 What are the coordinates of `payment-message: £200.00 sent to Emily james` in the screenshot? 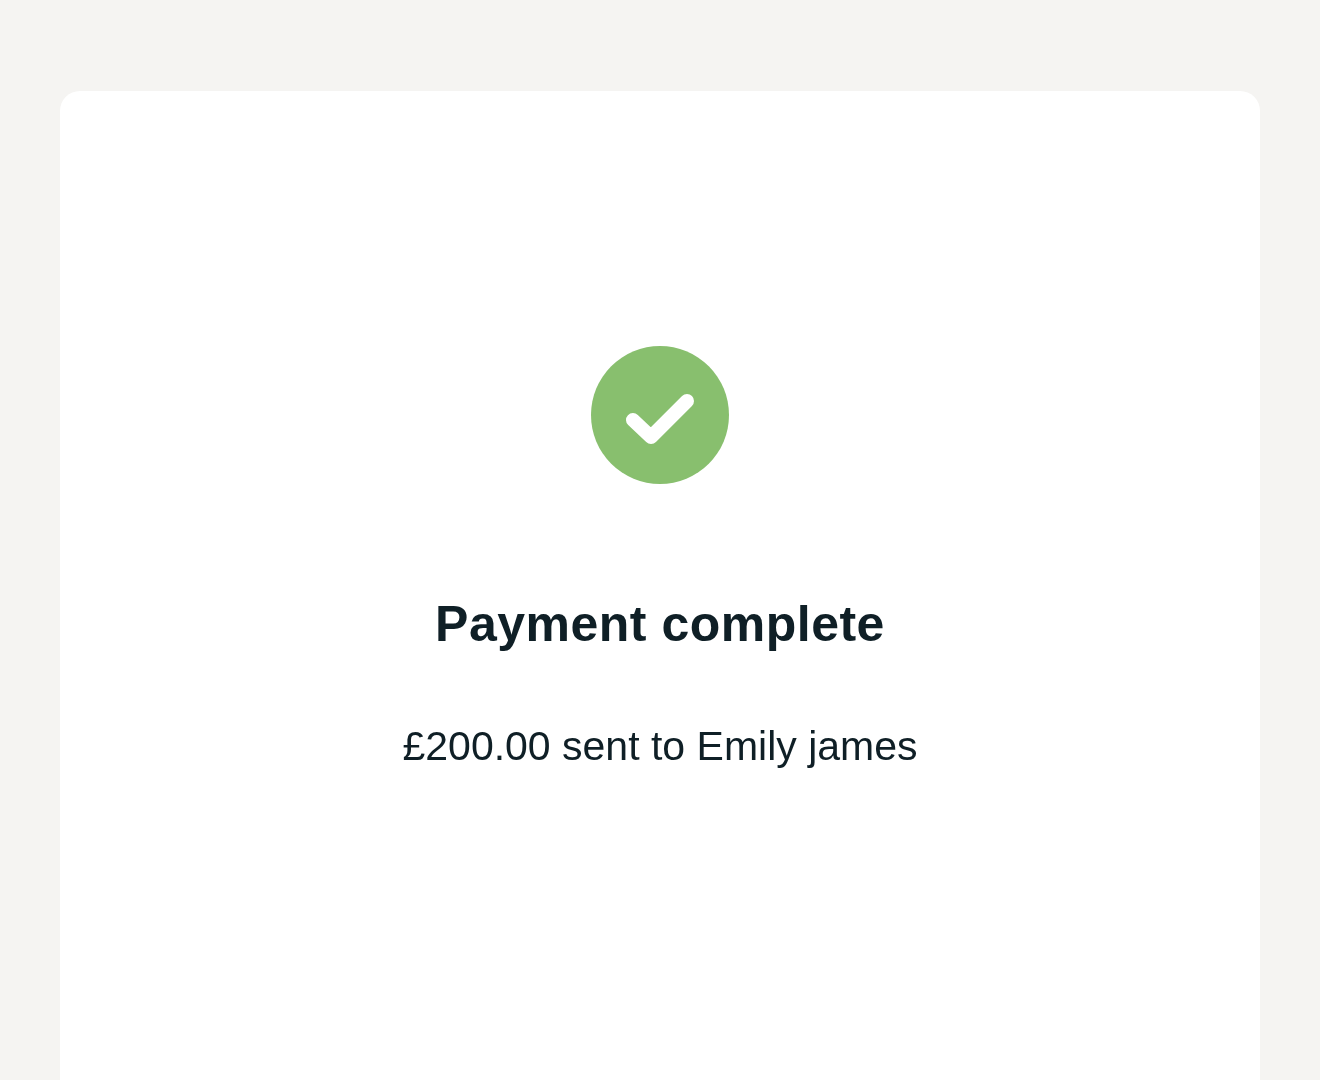 It's located at (660, 746).